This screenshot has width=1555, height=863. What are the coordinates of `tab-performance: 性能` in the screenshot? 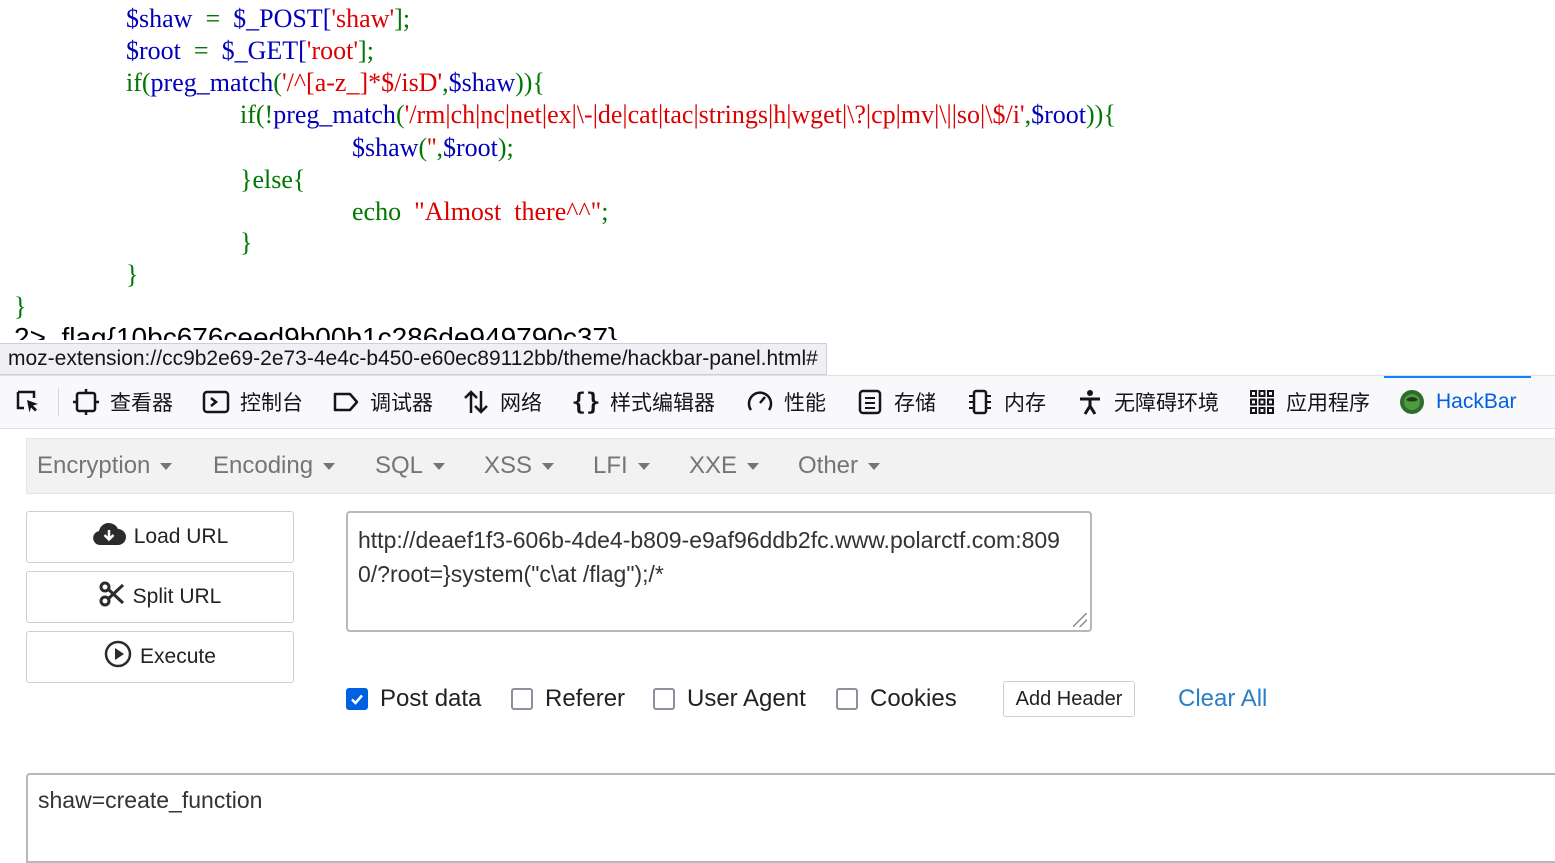 It's located at (786, 402).